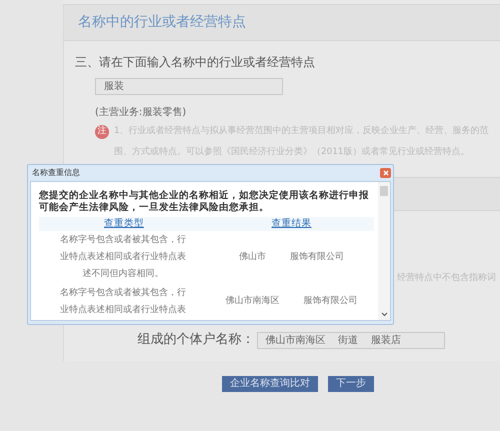 The width and height of the screenshot is (500, 431). I want to click on column-header: 查重结果, so click(291, 223).